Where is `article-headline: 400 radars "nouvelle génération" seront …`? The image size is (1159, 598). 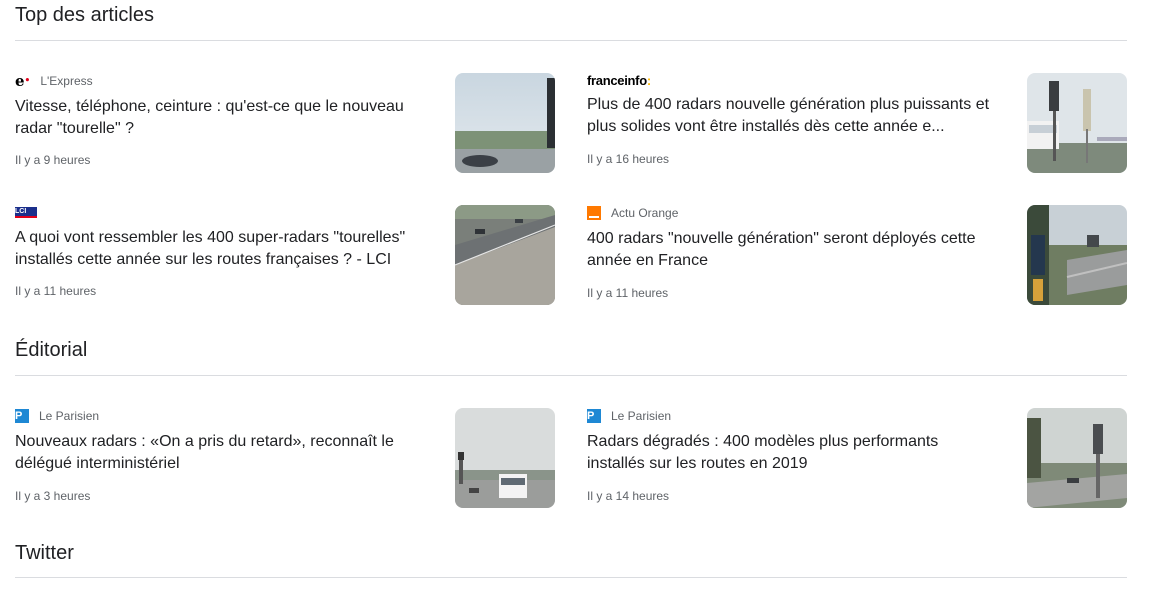
article-headline: 400 radars "nouvelle génération" seront … is located at coordinates (792, 250).